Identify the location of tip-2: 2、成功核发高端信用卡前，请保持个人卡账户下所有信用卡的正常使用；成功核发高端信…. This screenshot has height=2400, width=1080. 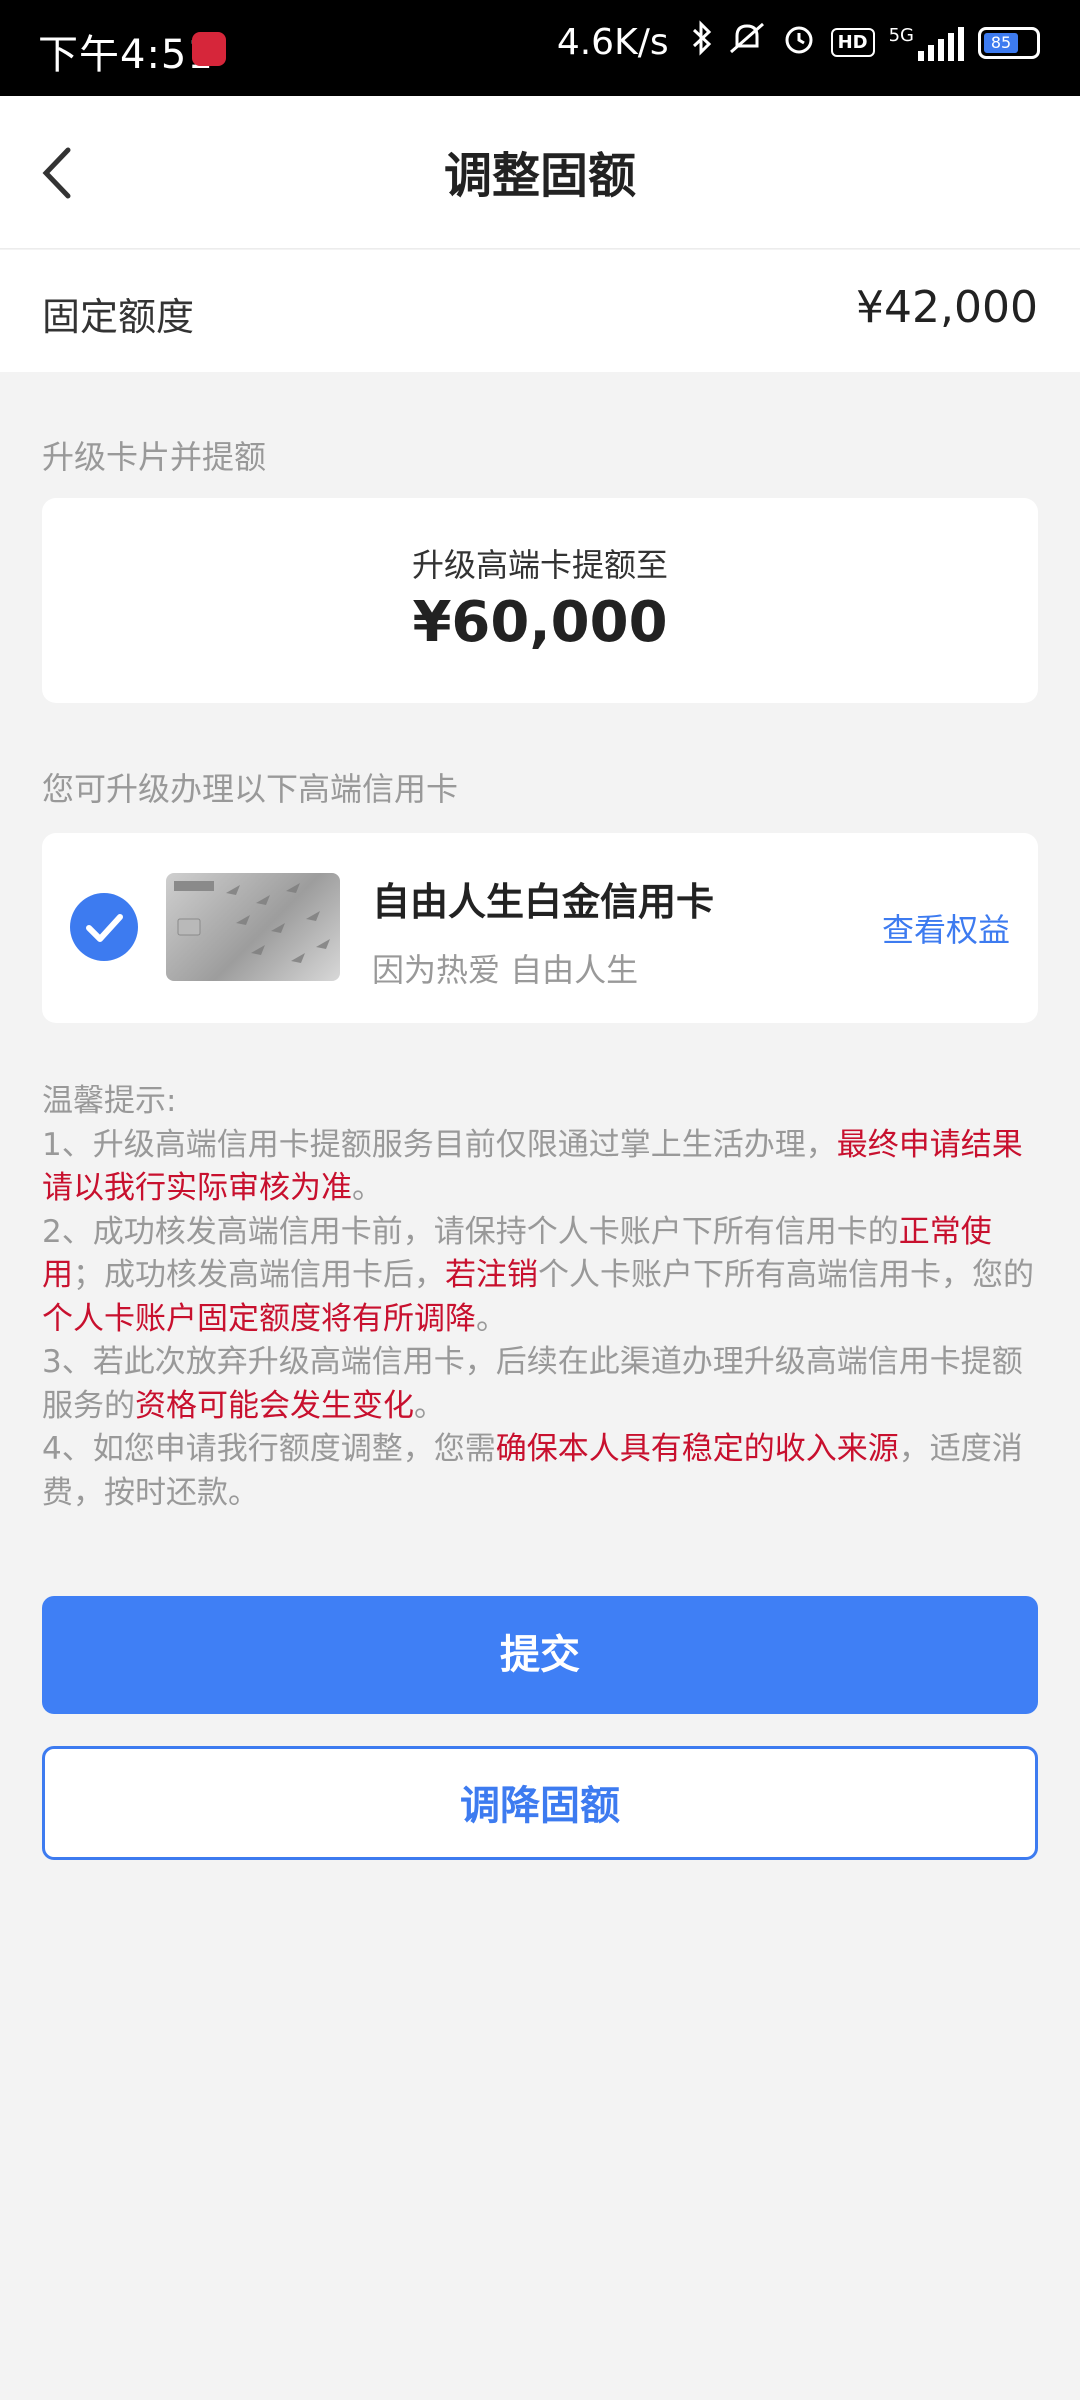
(538, 1275).